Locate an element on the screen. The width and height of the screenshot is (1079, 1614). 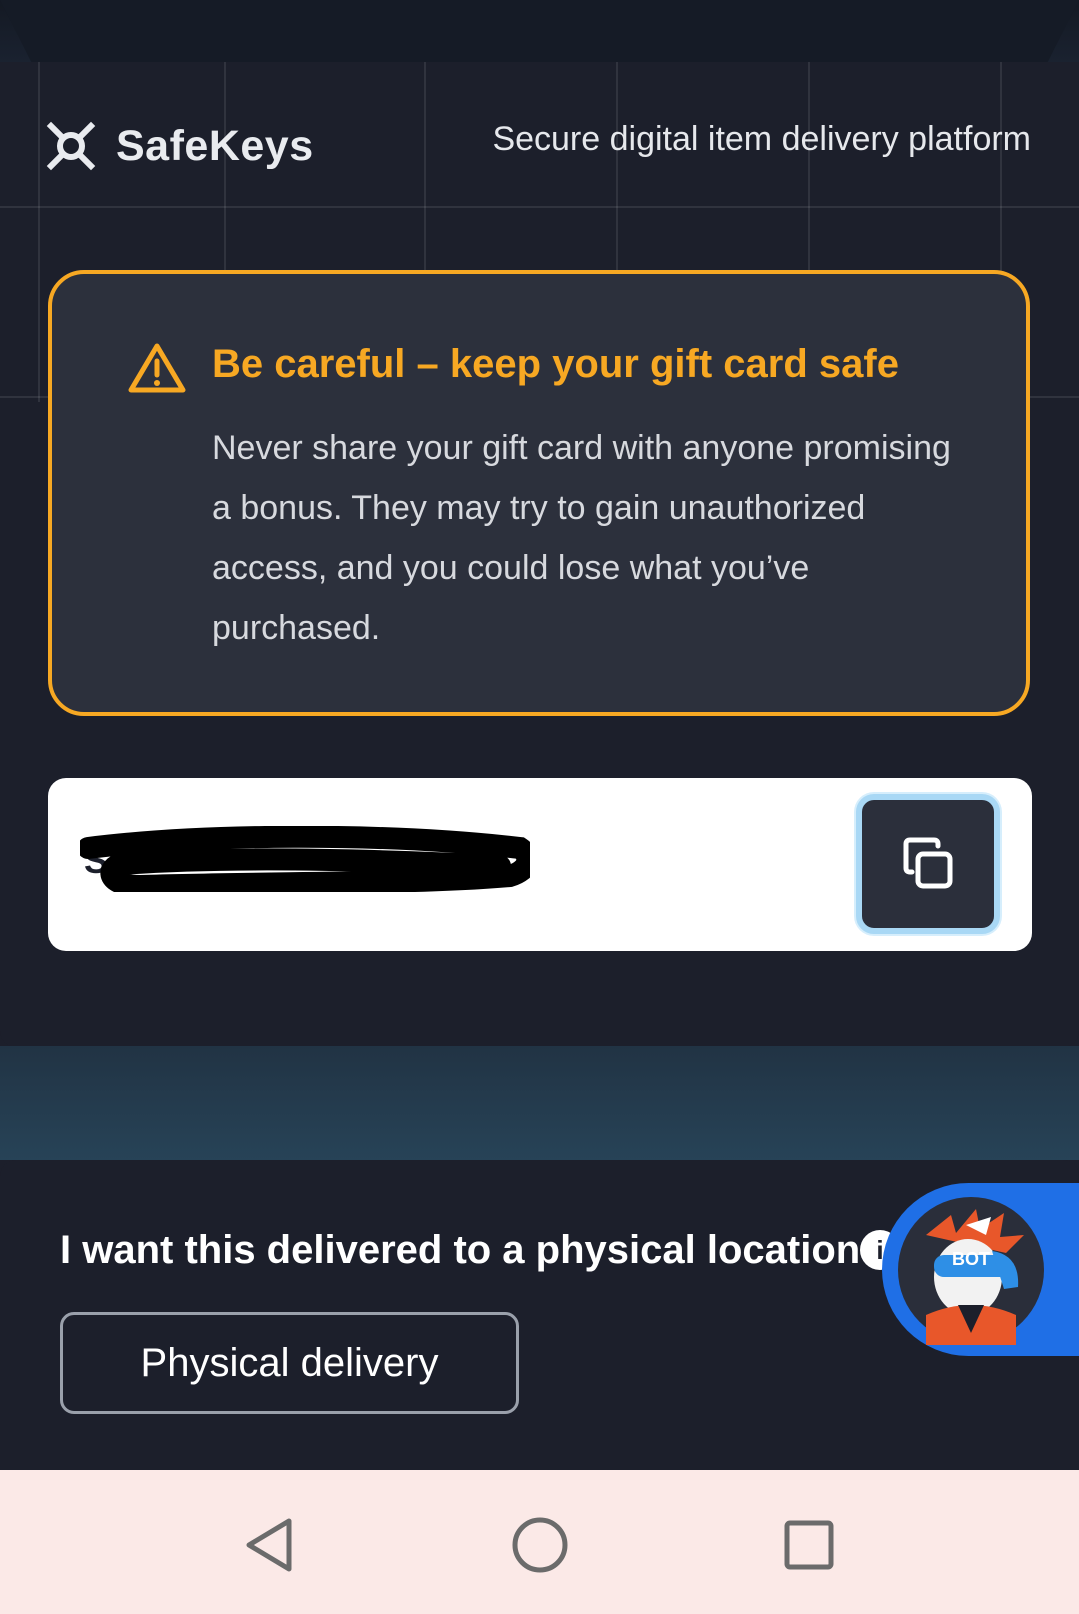
brand: SafeKeys is located at coordinates (180, 146).